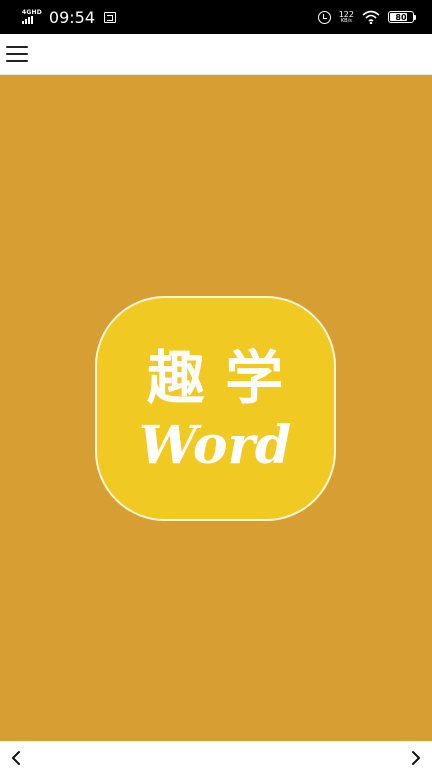  I want to click on signal-icon, so click(27, 20).